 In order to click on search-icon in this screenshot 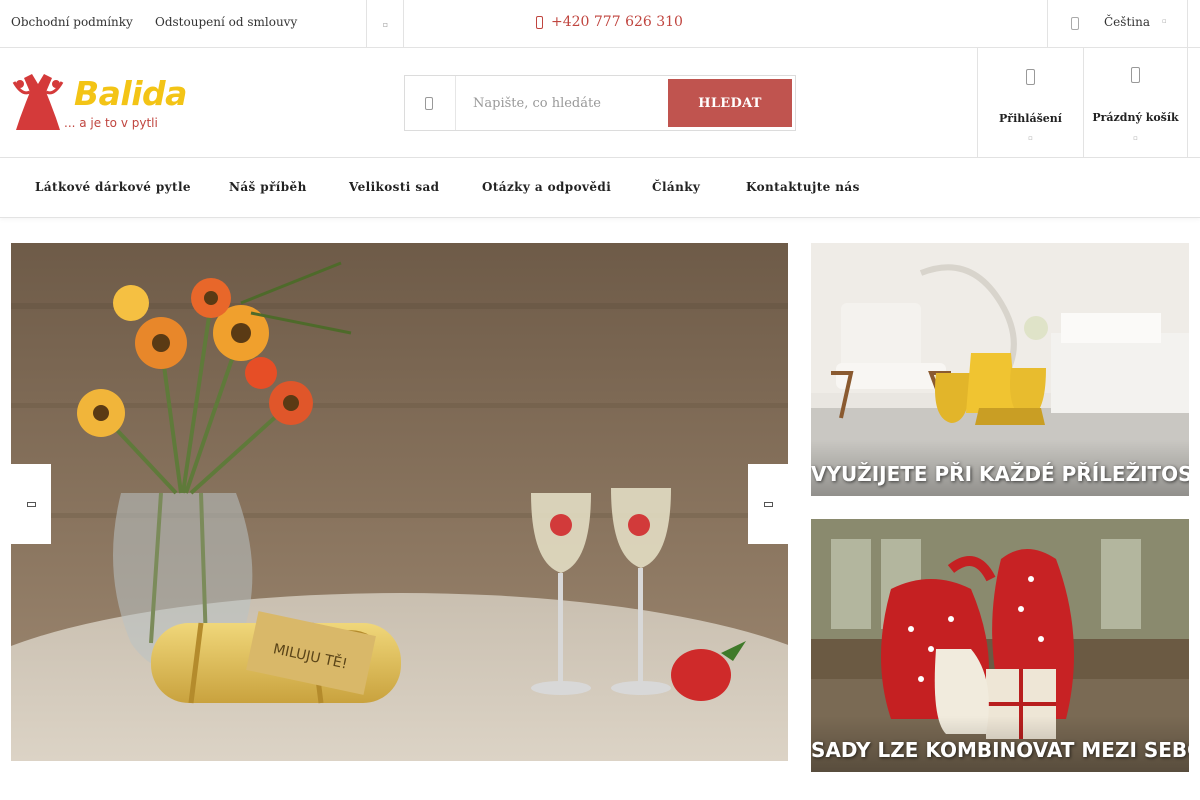, I will do `click(429, 103)`.